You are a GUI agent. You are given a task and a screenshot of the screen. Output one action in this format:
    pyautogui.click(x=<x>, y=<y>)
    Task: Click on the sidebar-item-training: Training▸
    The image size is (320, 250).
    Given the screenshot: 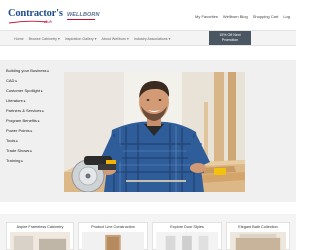 What is the action you would take?
    pyautogui.click(x=33, y=161)
    